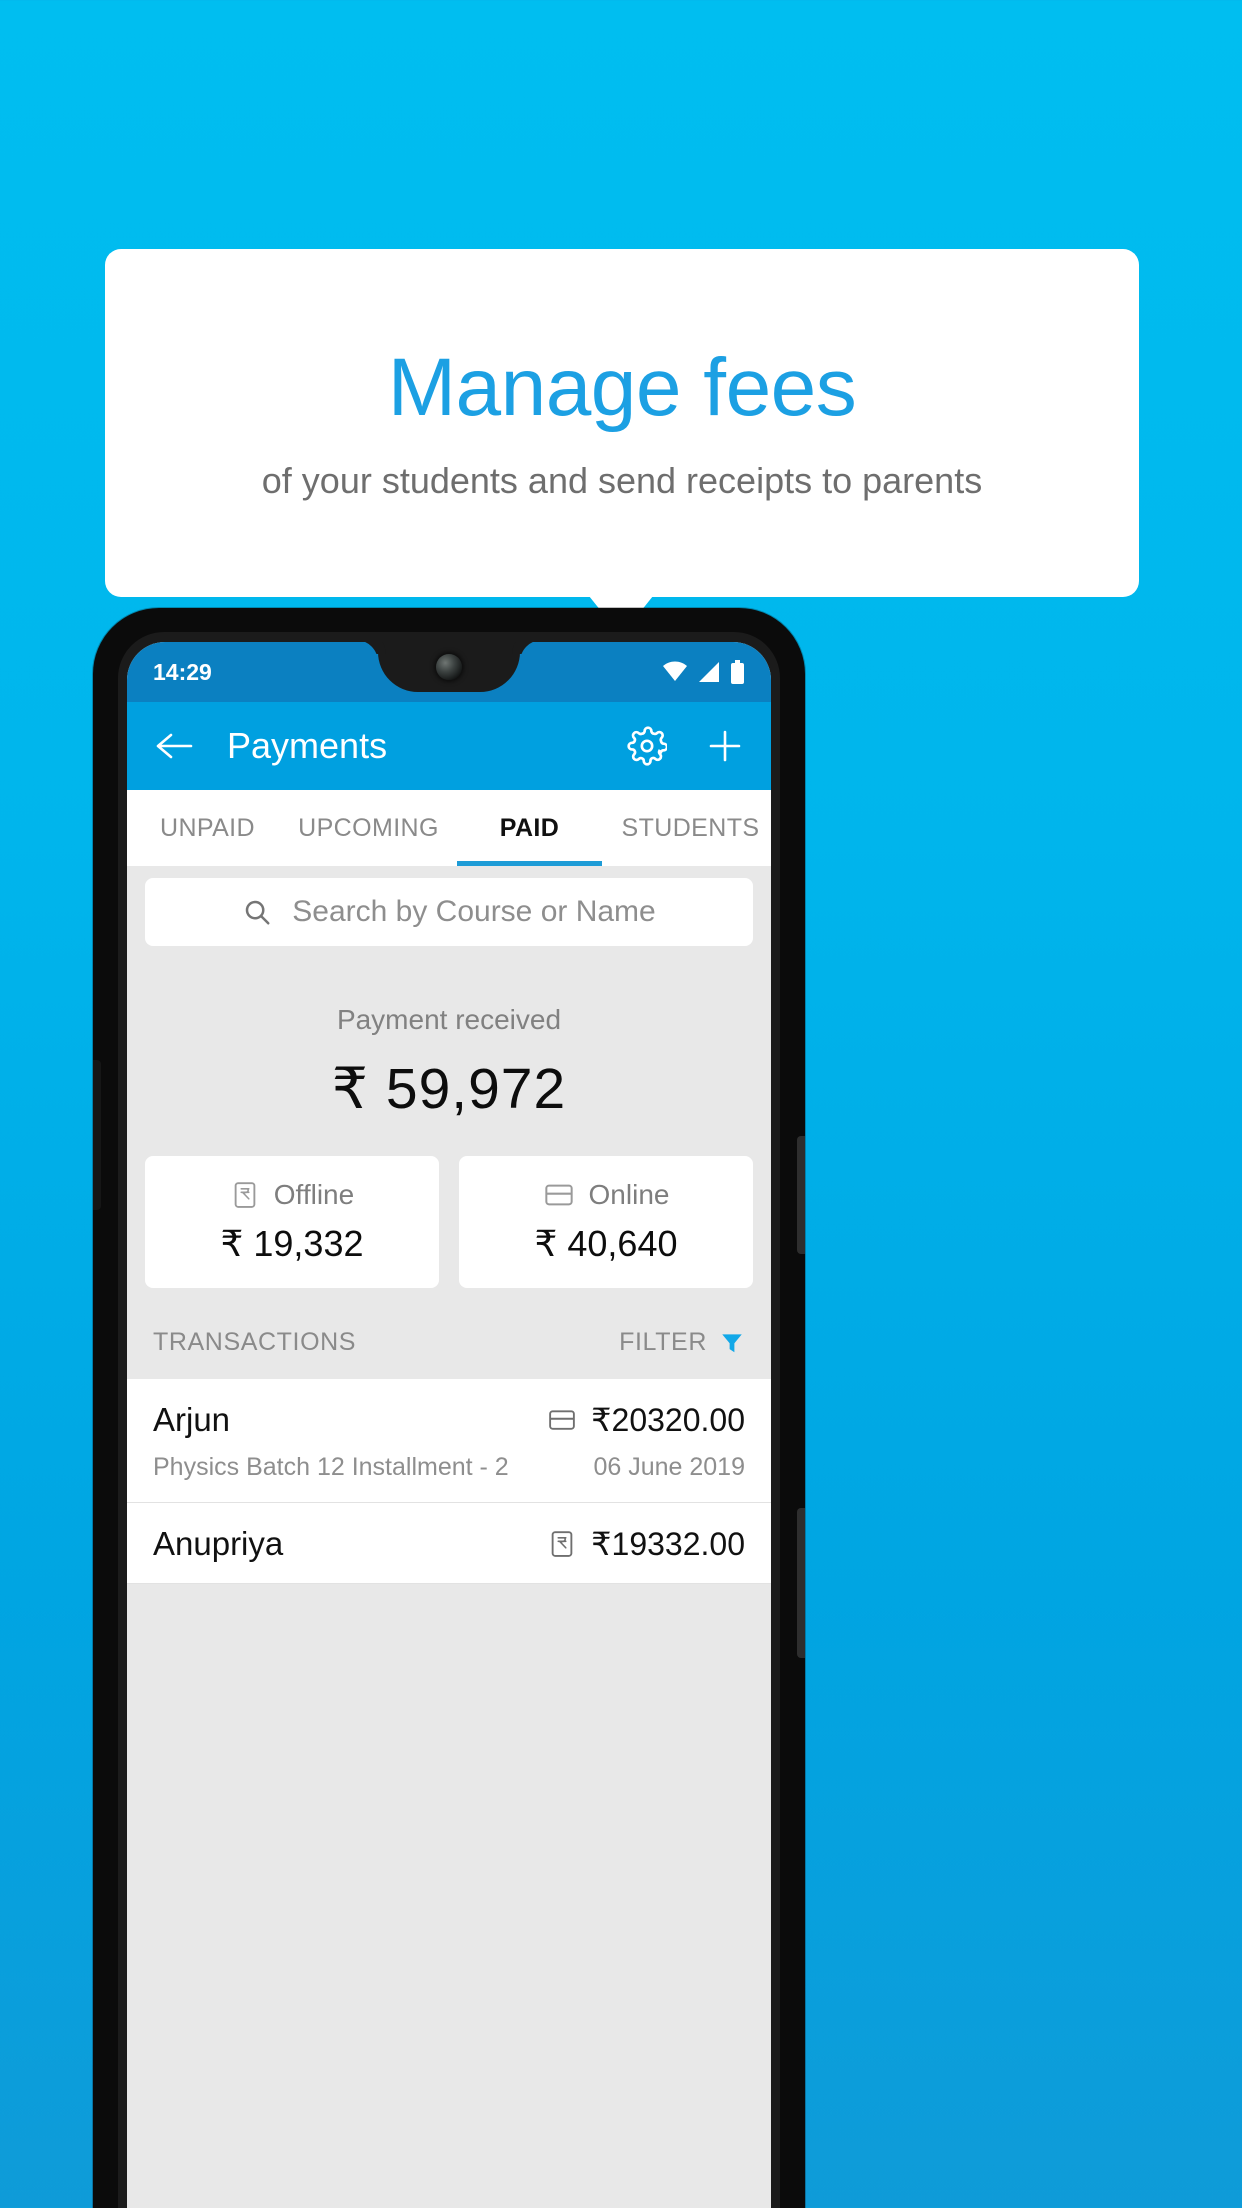  What do you see at coordinates (606, 1243) in the screenshot?
I see `online-card-amount: ₹ 40,640` at bounding box center [606, 1243].